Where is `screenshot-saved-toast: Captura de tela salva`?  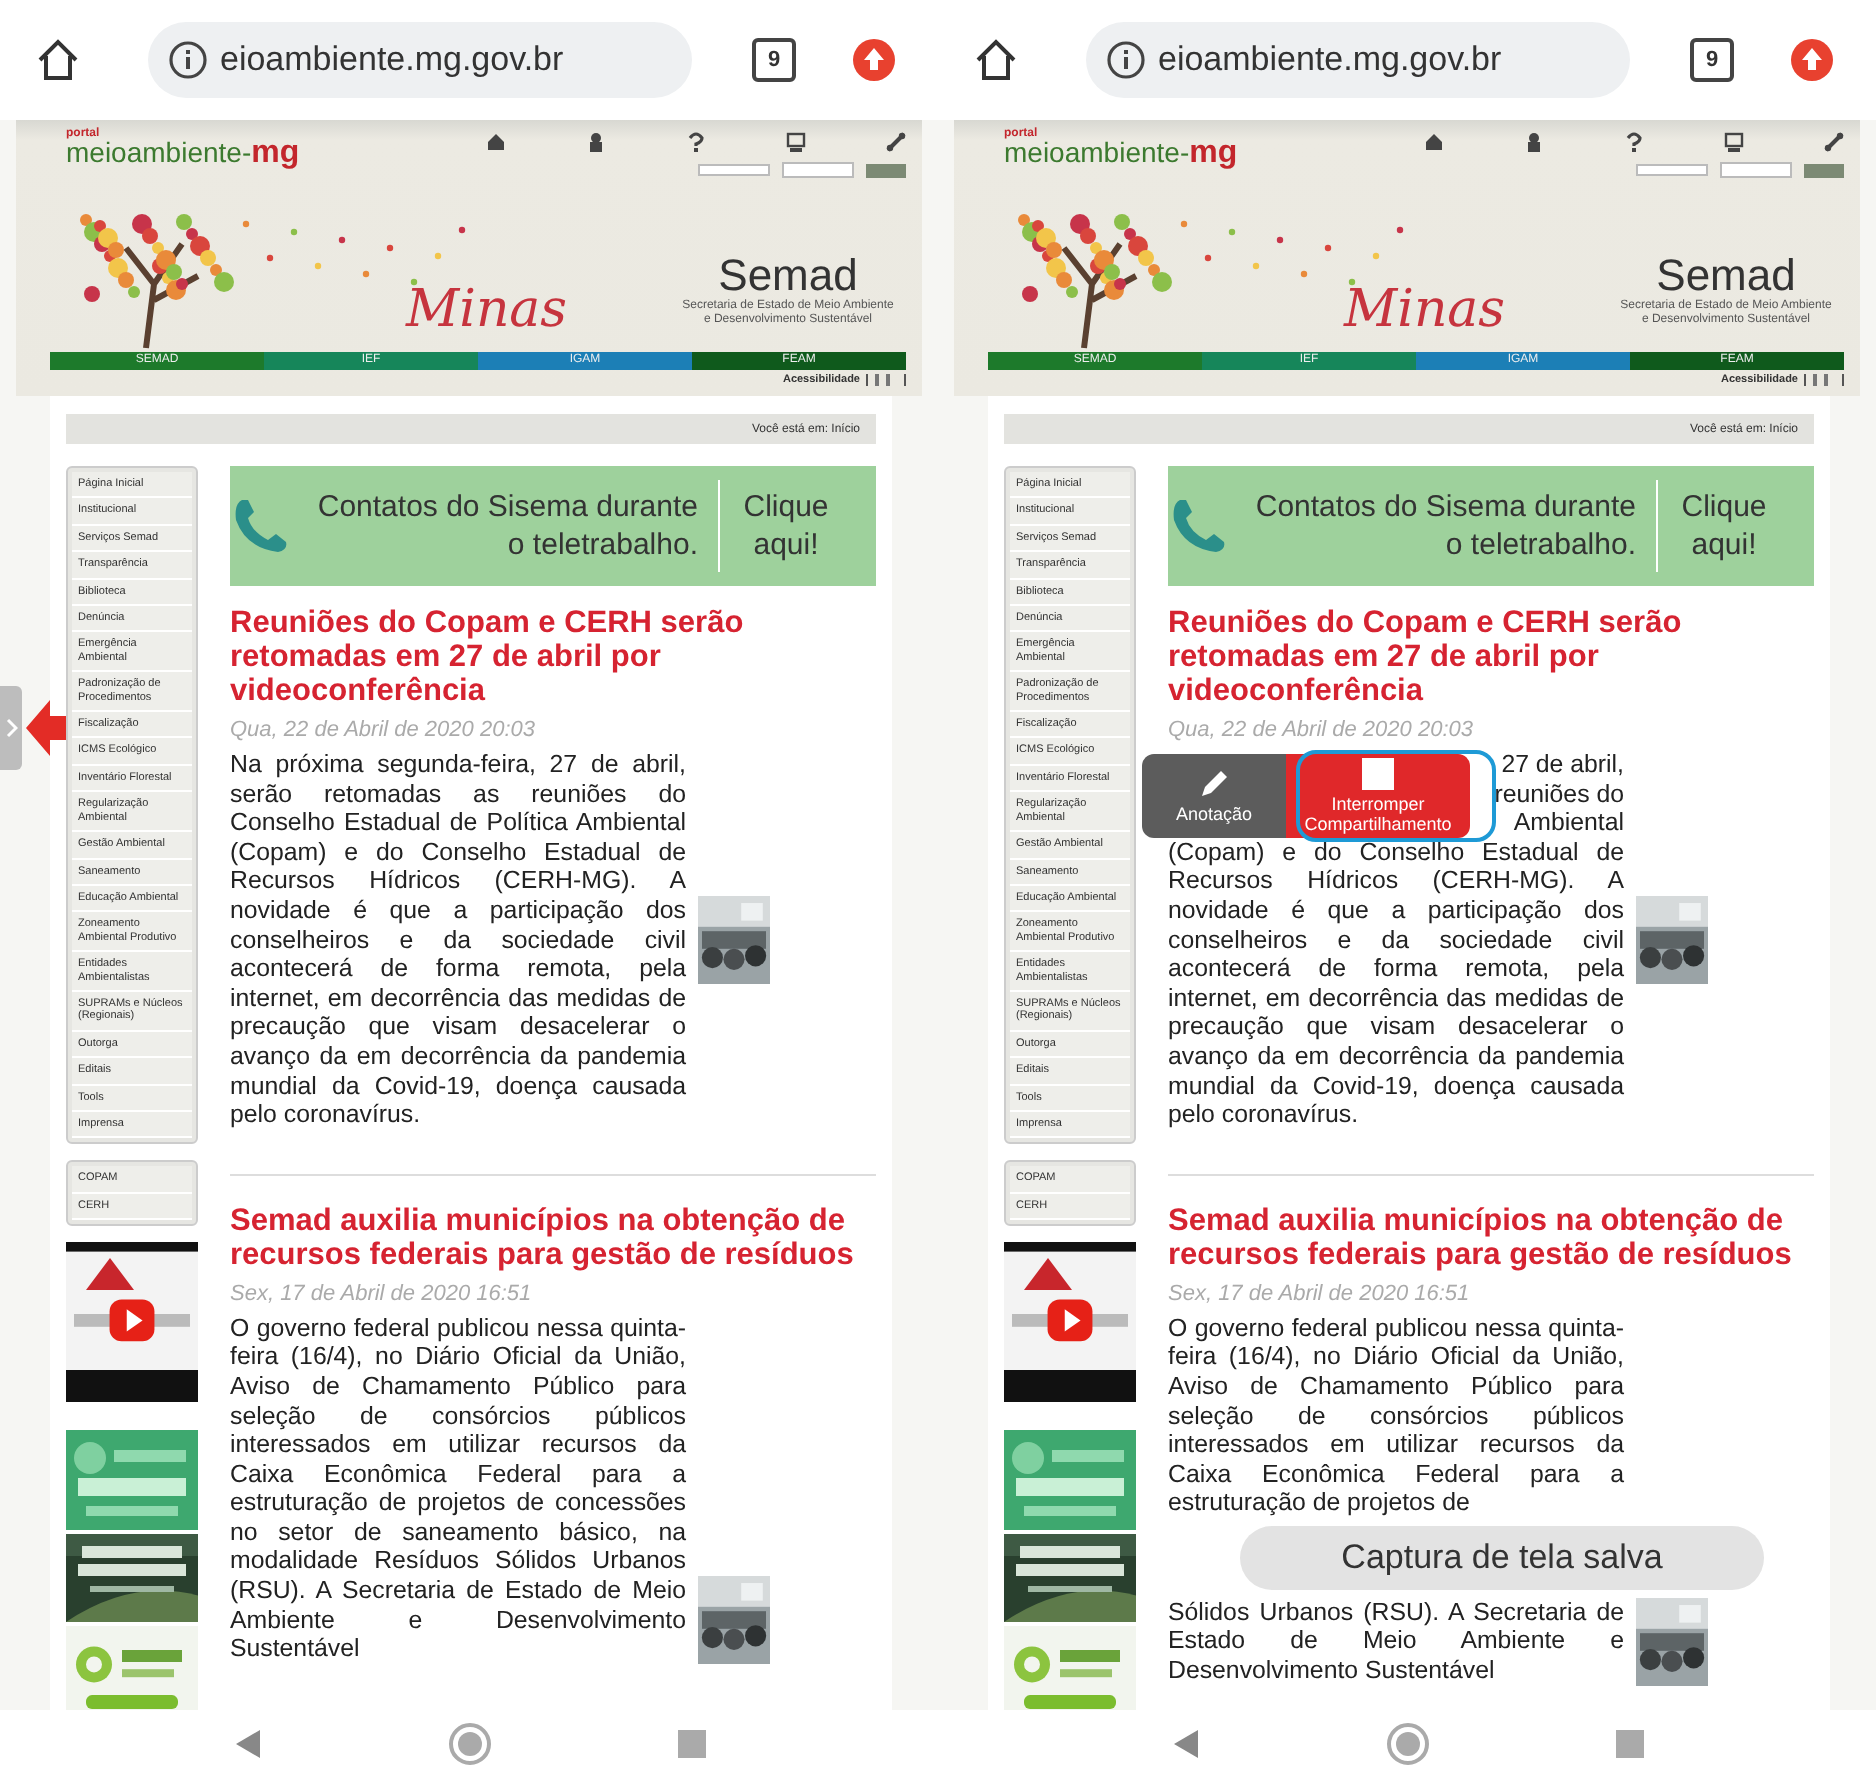
screenshot-saved-toast: Captura de tela salva is located at coordinates (1502, 1557).